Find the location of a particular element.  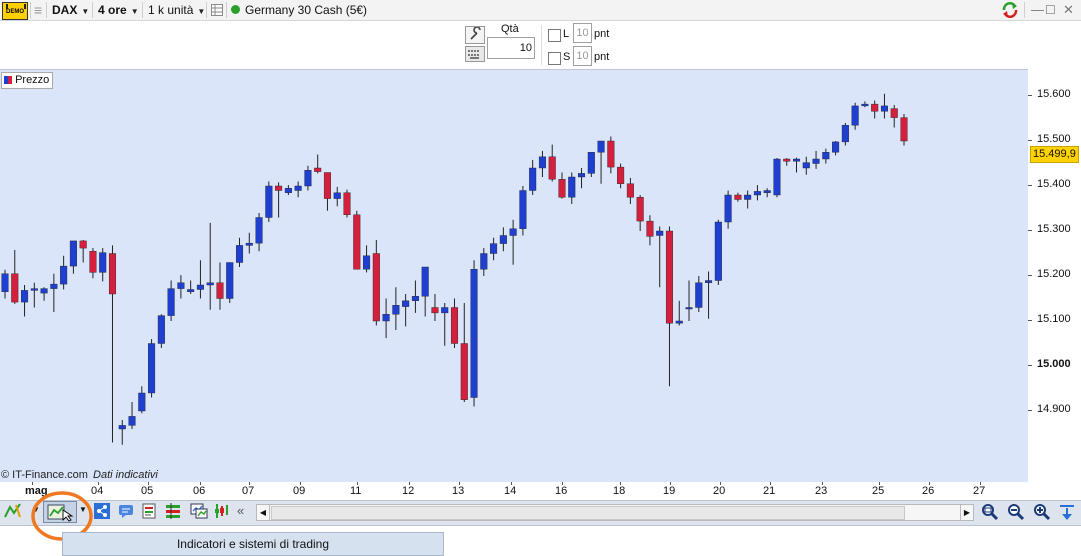

time-tick-label: 09 is located at coordinates (299, 491).